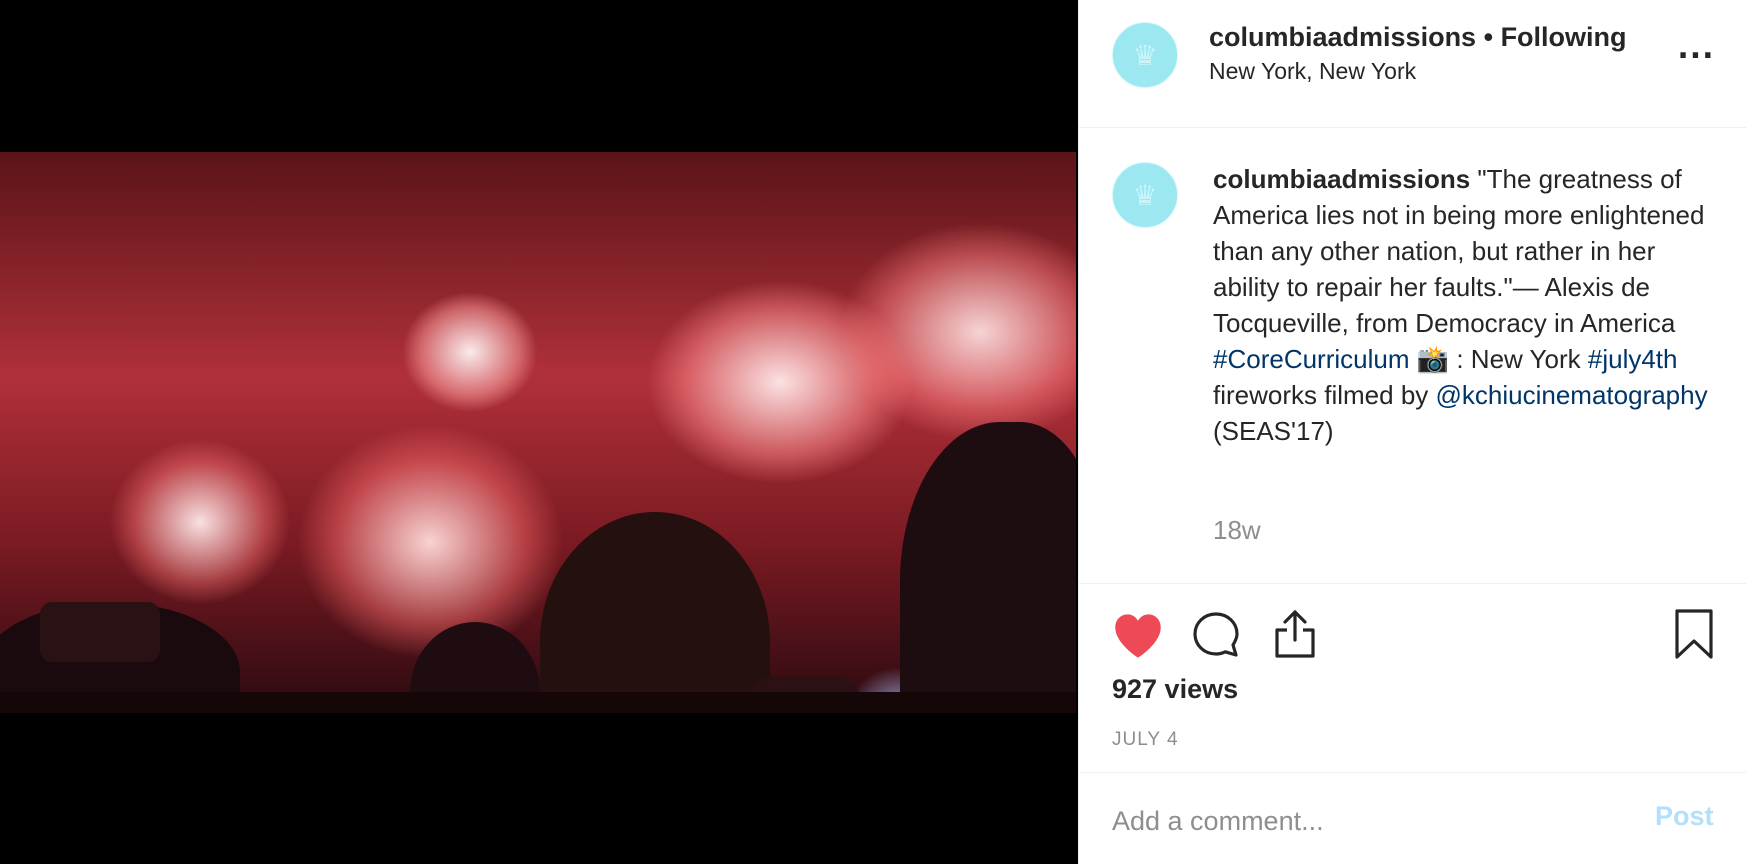 This screenshot has width=1746, height=864. What do you see at coordinates (1138, 636) in the screenshot?
I see `heart-filled-icon` at bounding box center [1138, 636].